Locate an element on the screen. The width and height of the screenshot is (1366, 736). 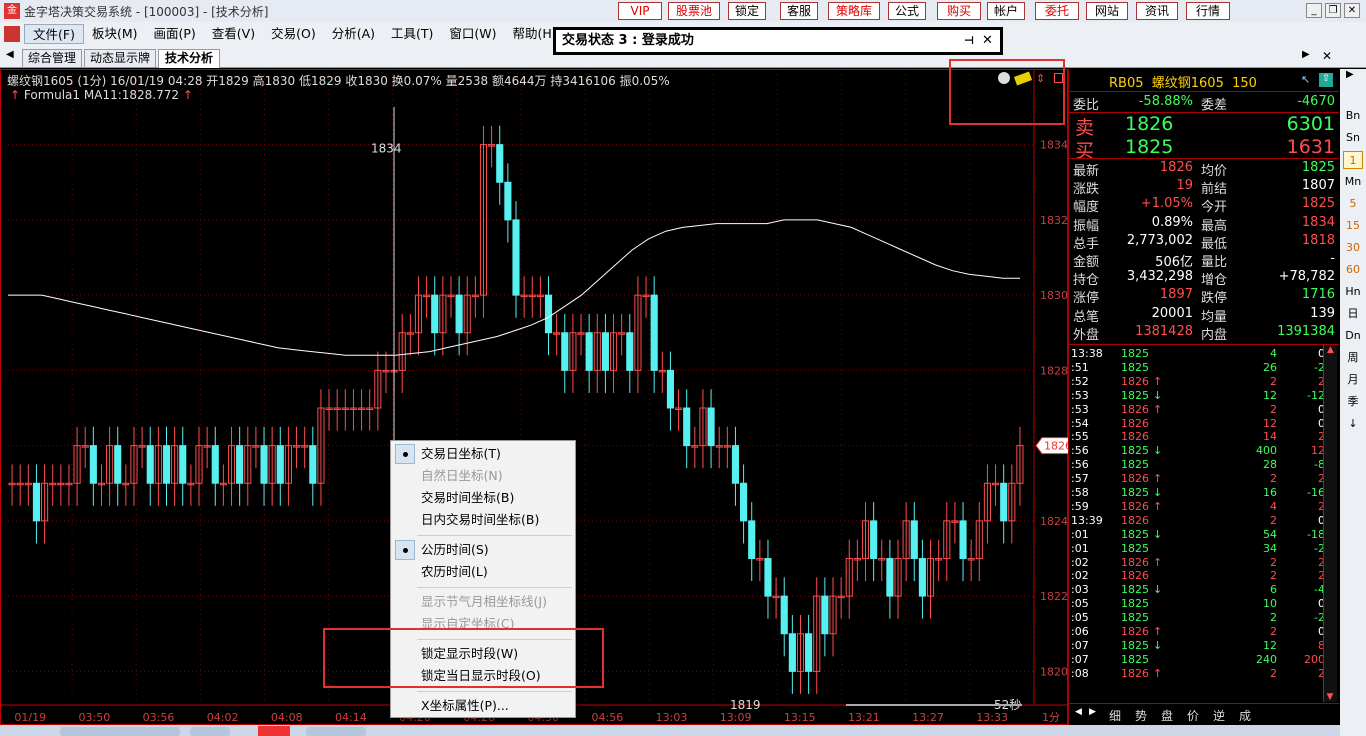
period-button-0: Bn is located at coordinates (1353, 116).